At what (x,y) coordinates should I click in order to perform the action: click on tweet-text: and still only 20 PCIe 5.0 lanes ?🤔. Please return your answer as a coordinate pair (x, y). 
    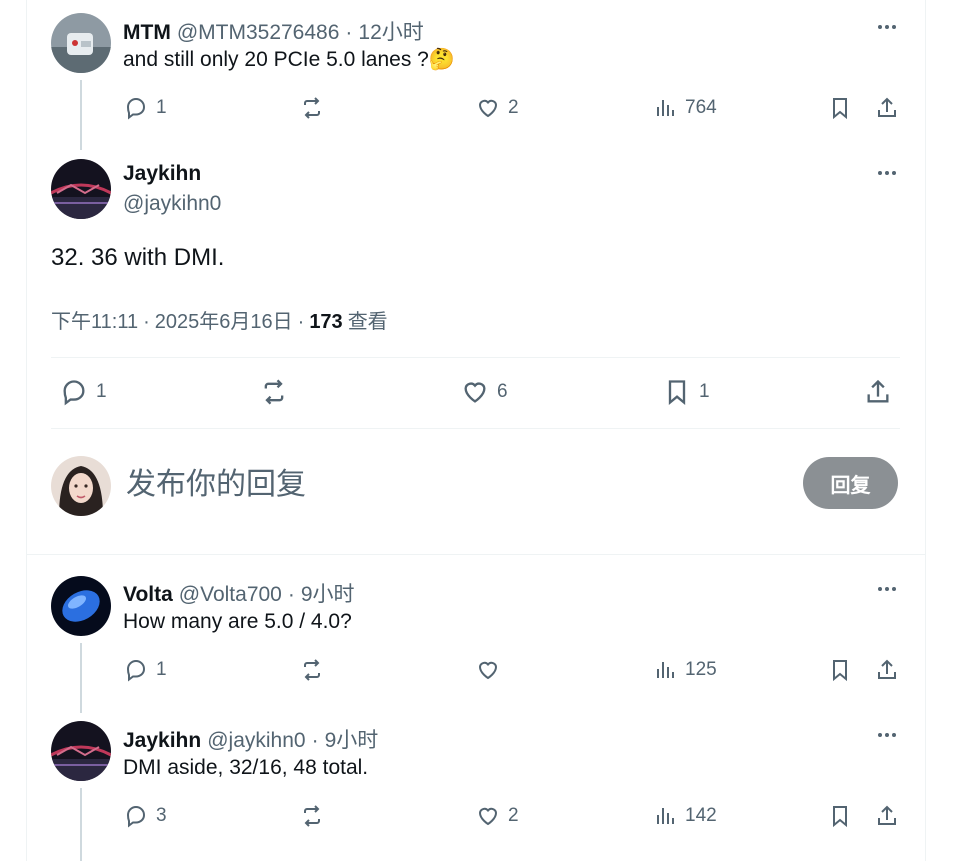
    Looking at the image, I should click on (289, 59).